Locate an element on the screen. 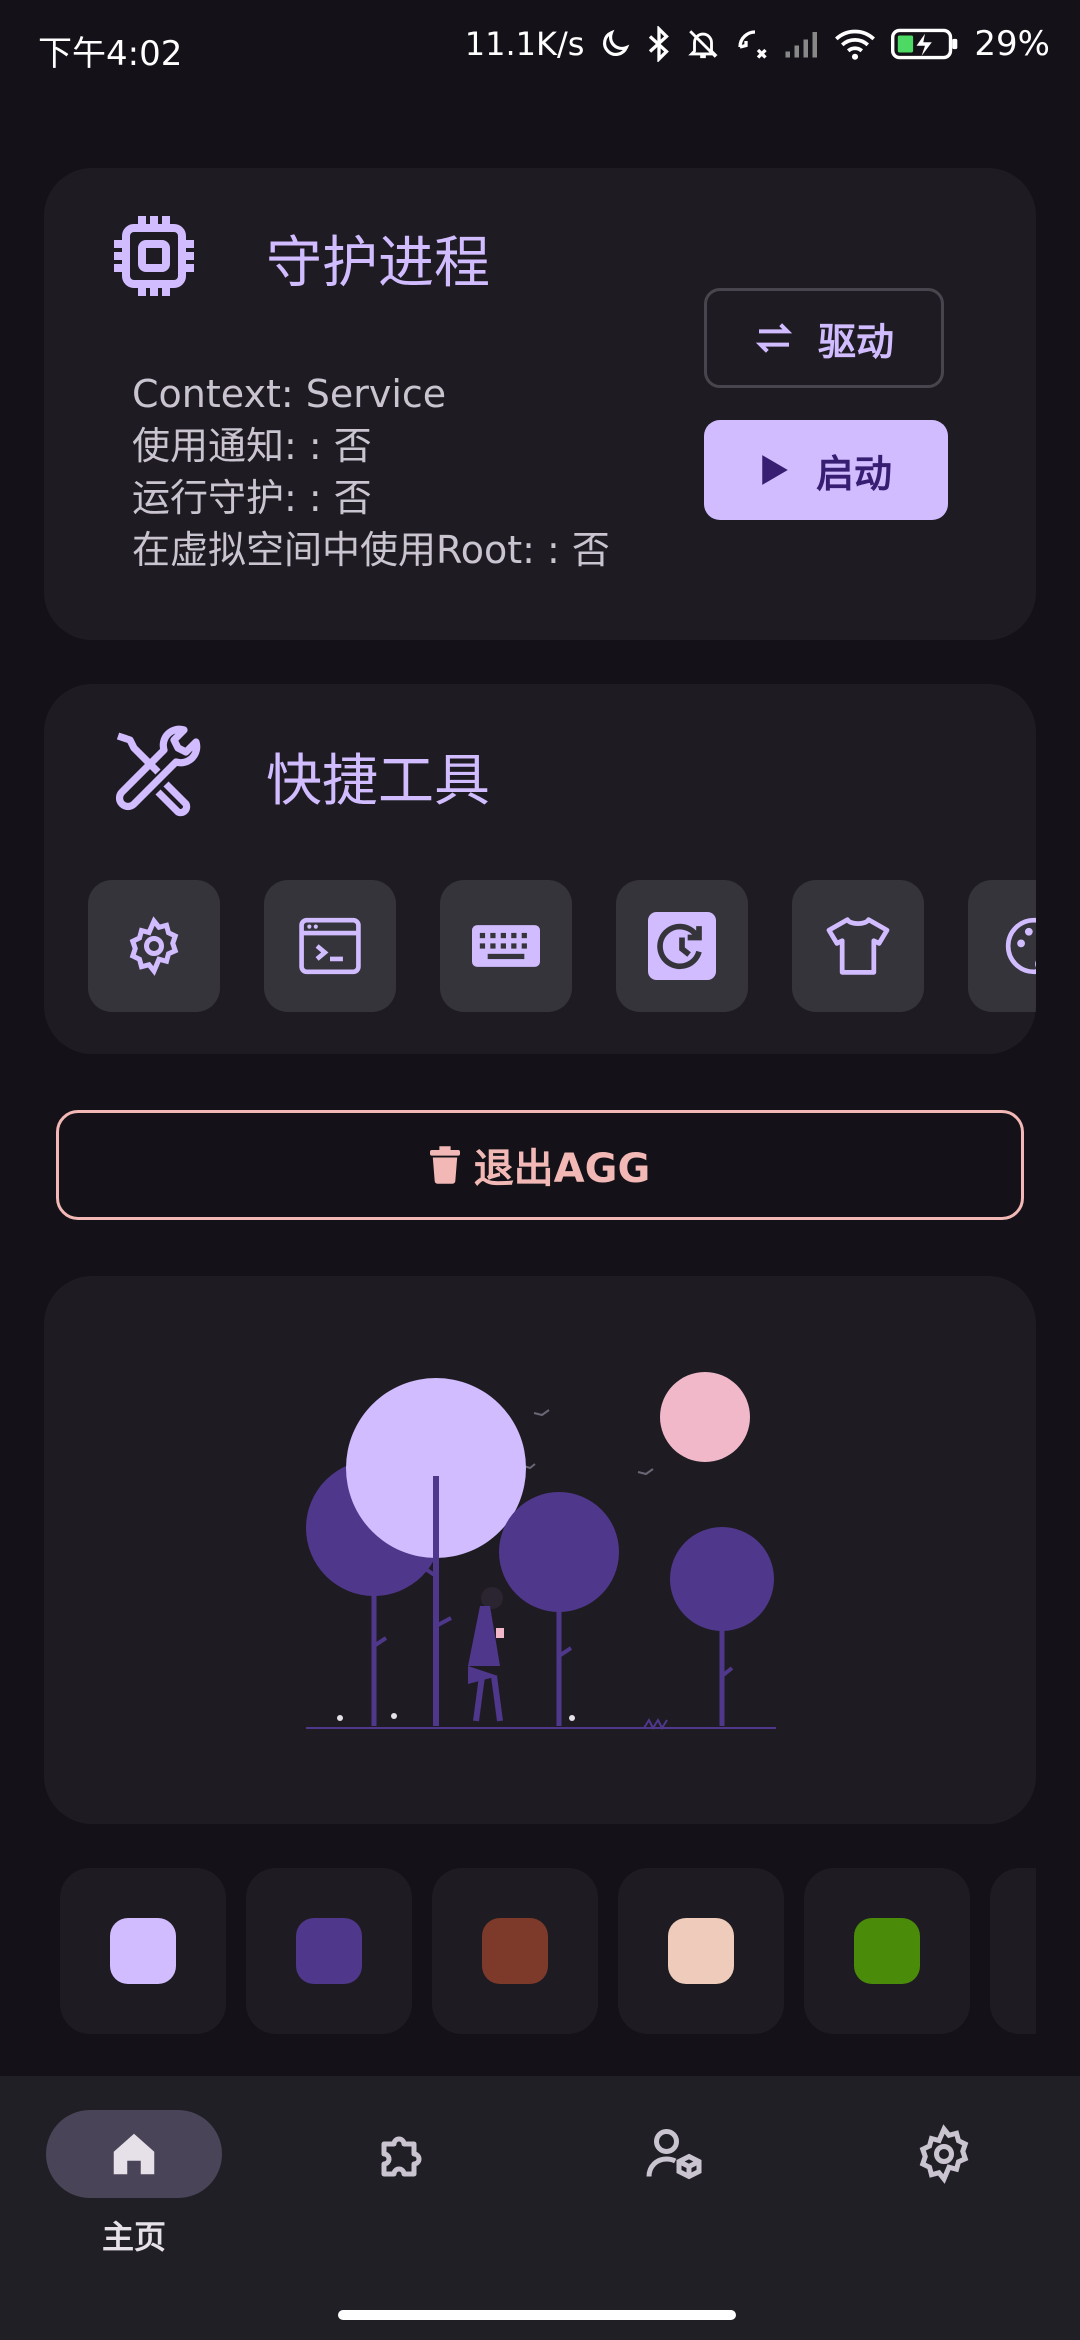 This screenshot has height=2340, width=1080. home-gesture-bar is located at coordinates (537, 2315).